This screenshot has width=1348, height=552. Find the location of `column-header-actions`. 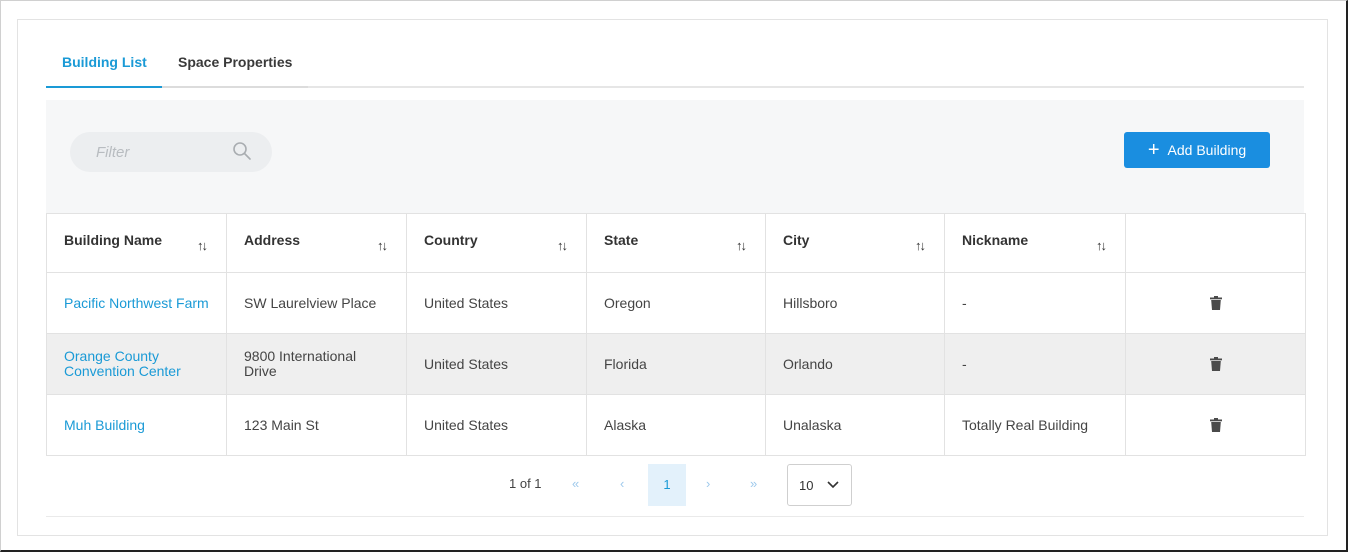

column-header-actions is located at coordinates (1215, 243).